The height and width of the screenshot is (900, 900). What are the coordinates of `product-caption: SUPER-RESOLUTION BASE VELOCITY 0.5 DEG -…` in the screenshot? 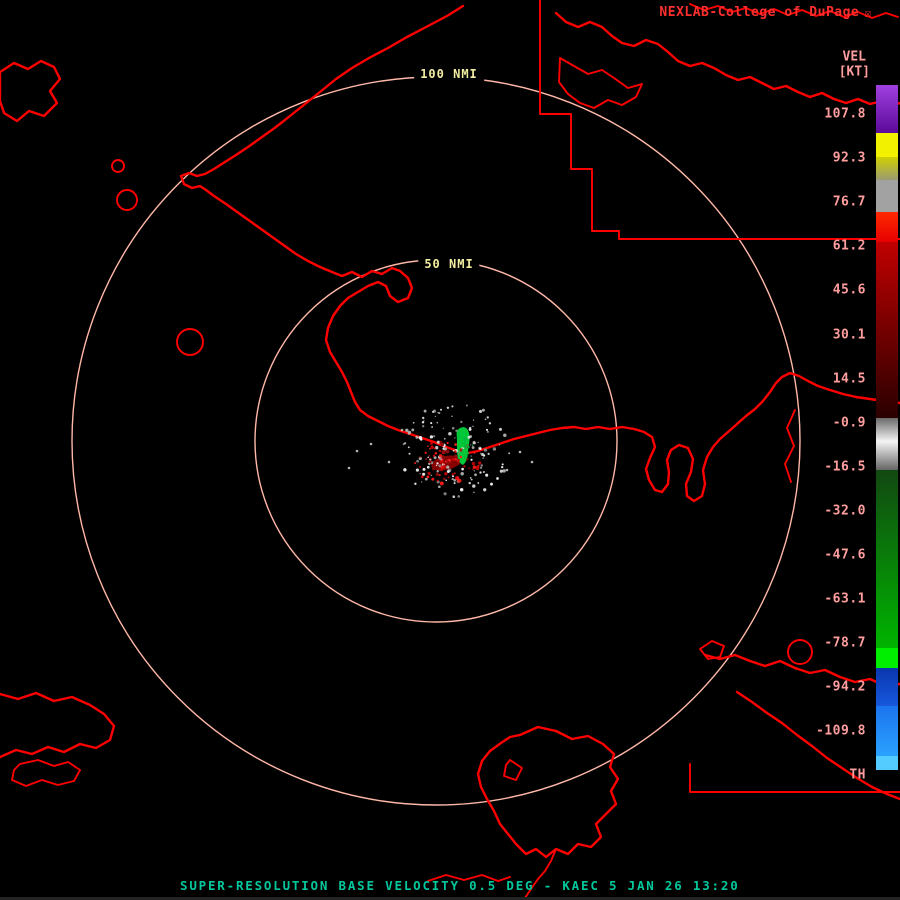 It's located at (460, 885).